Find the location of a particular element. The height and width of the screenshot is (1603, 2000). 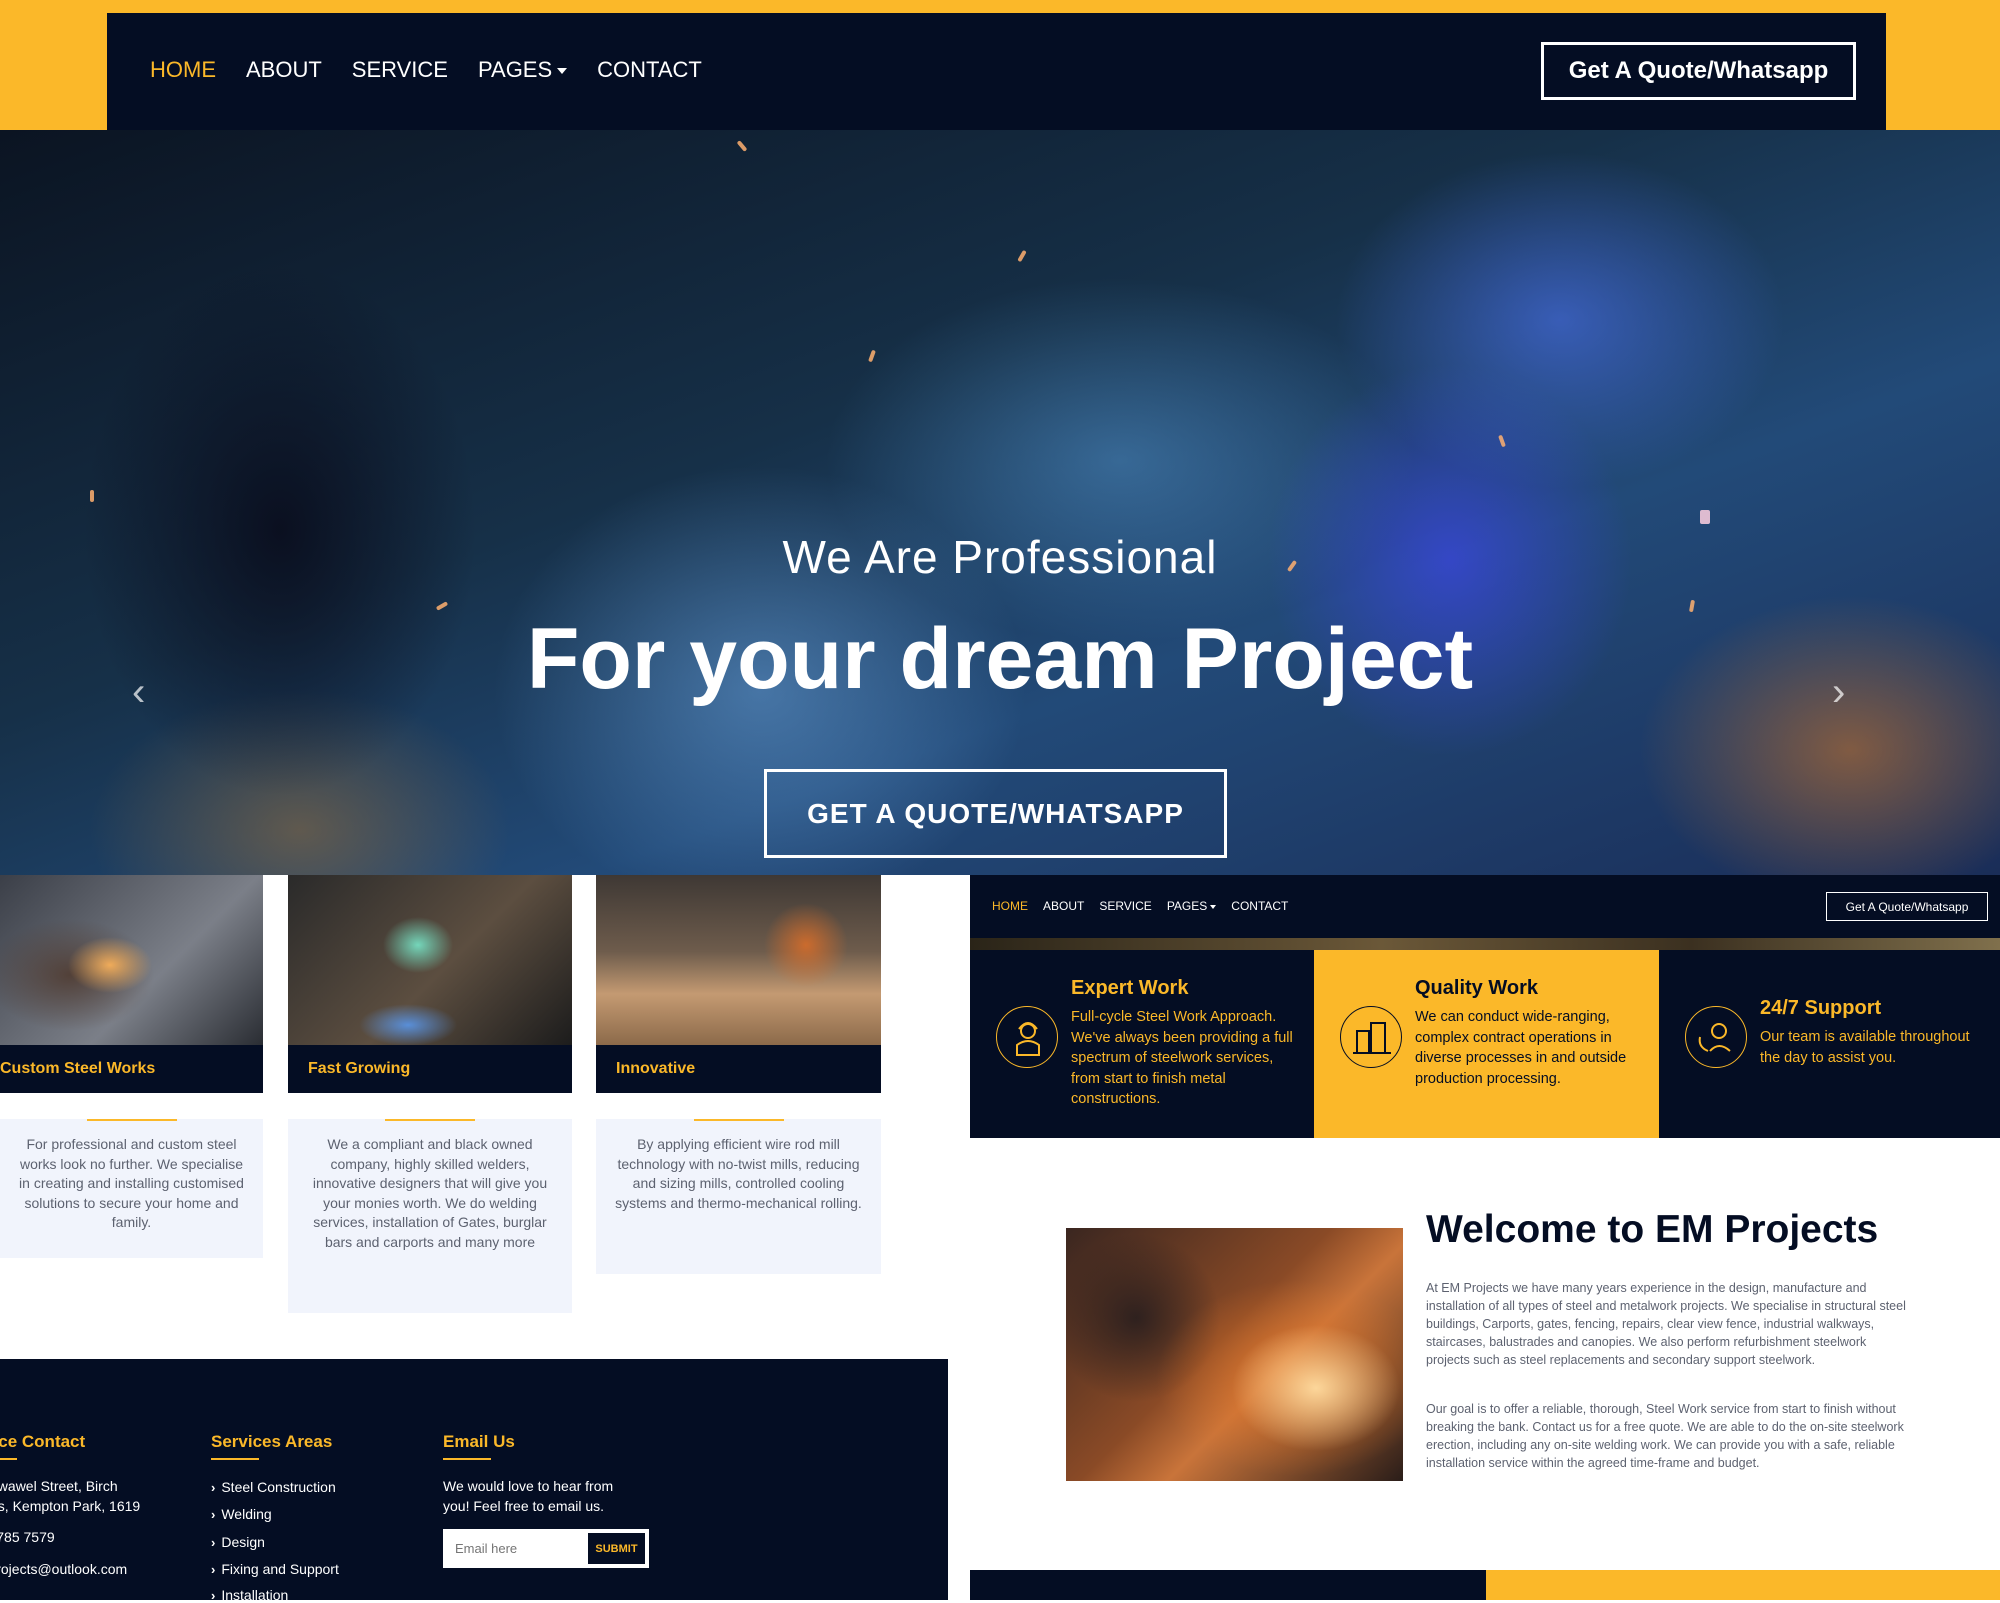

welcome-image is located at coordinates (1234, 1354).